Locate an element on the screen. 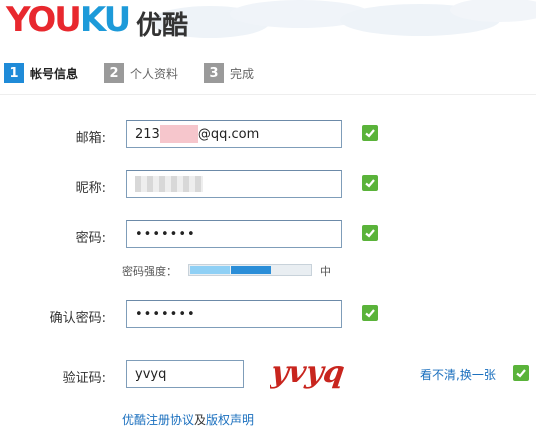 The height and width of the screenshot is (428, 536). password-field: ••••••• is located at coordinates (234, 234).